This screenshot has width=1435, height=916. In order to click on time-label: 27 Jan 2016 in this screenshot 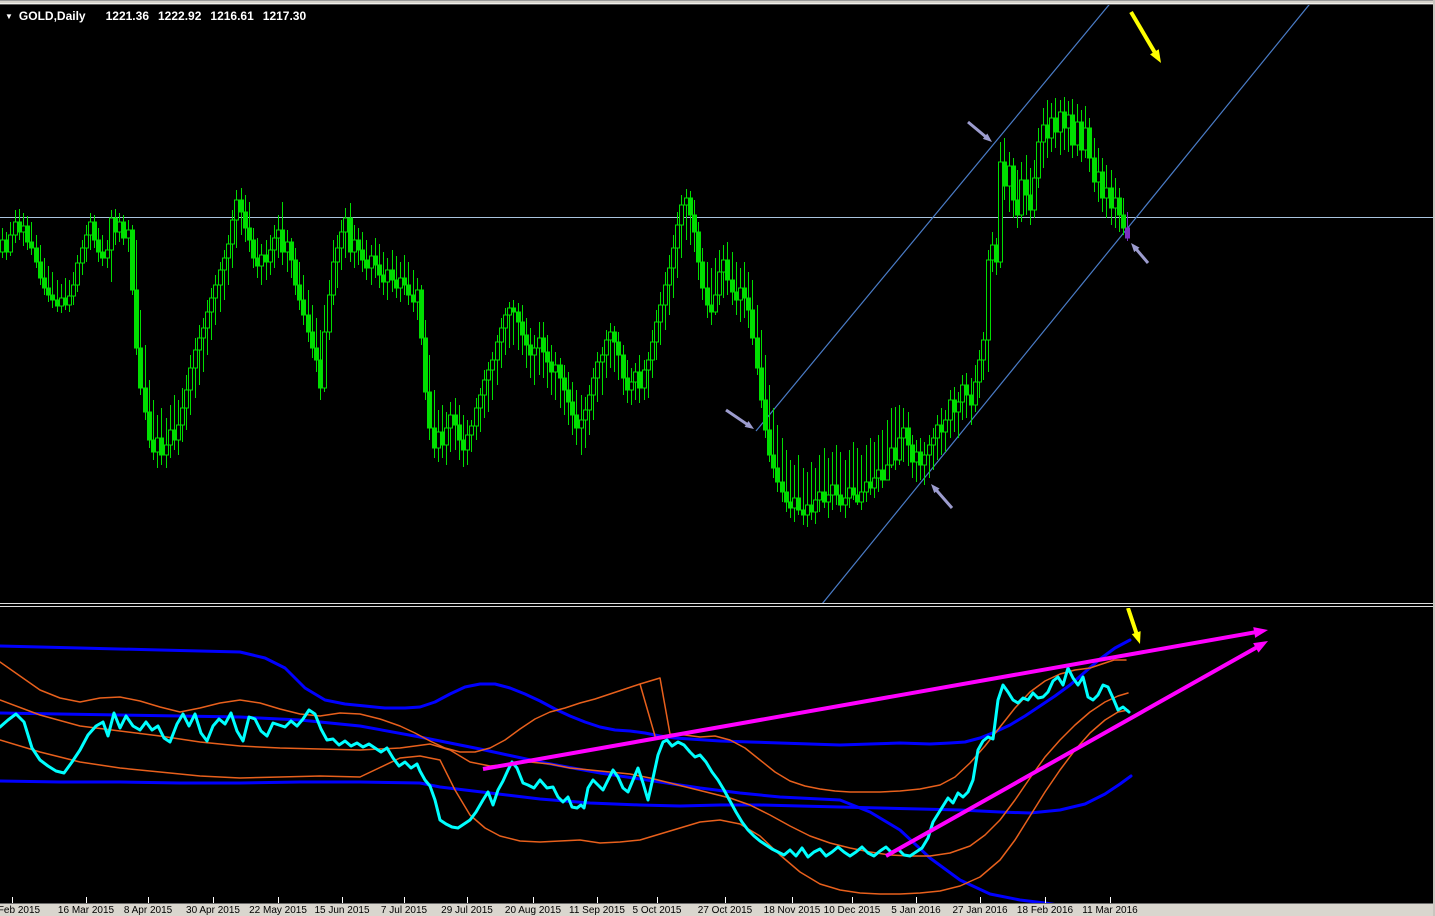, I will do `click(980, 910)`.